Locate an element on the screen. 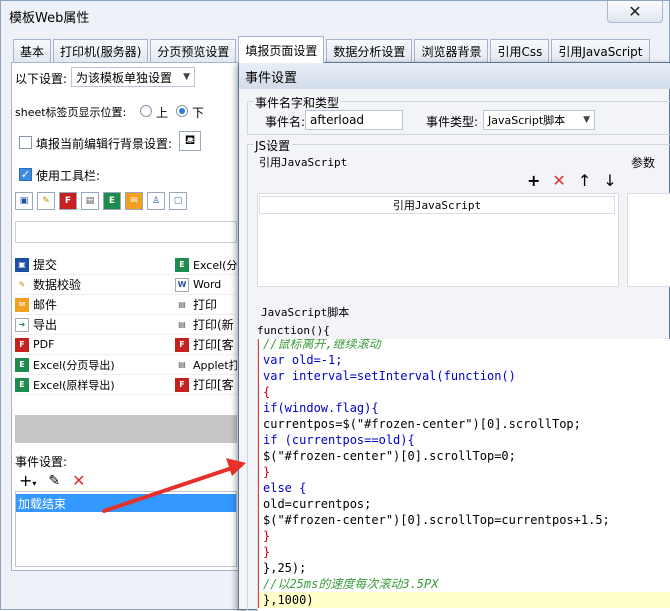 Image resolution: width=670 pixels, height=611 pixels. event-type-value: JavaScript脚本 is located at coordinates (527, 120).